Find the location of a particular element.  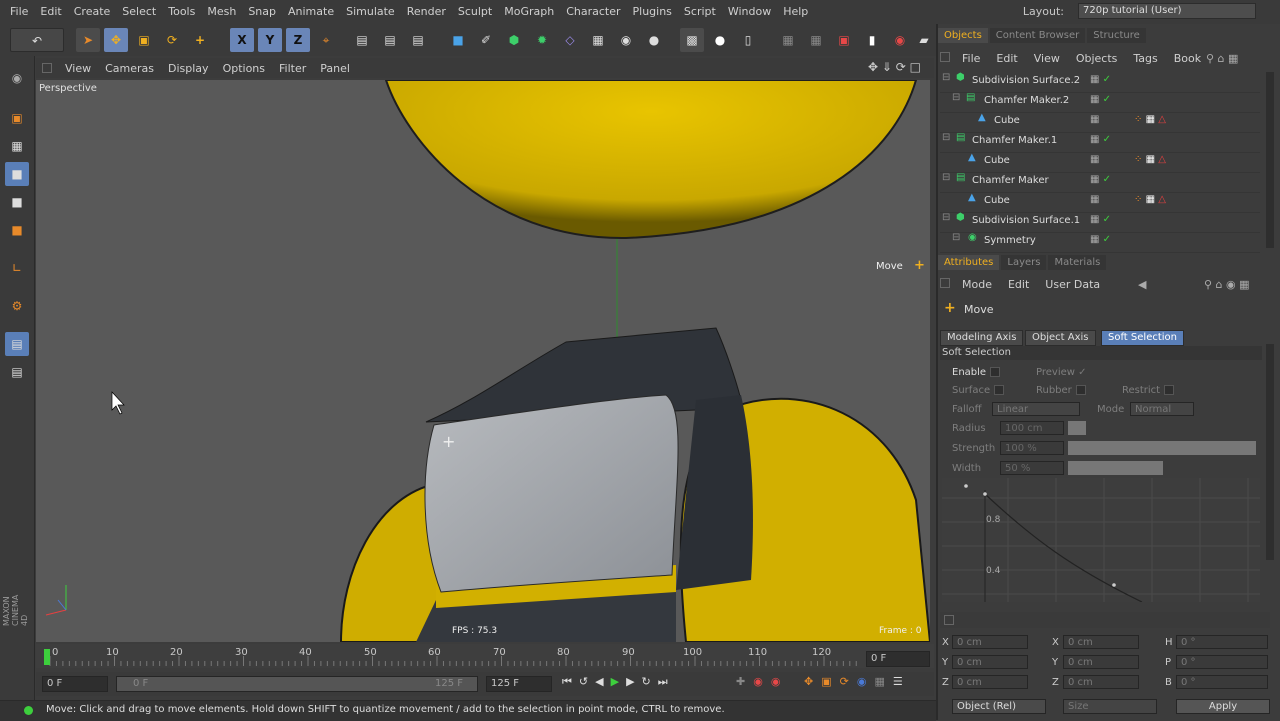

play-icon: ▶ is located at coordinates (618, 681).